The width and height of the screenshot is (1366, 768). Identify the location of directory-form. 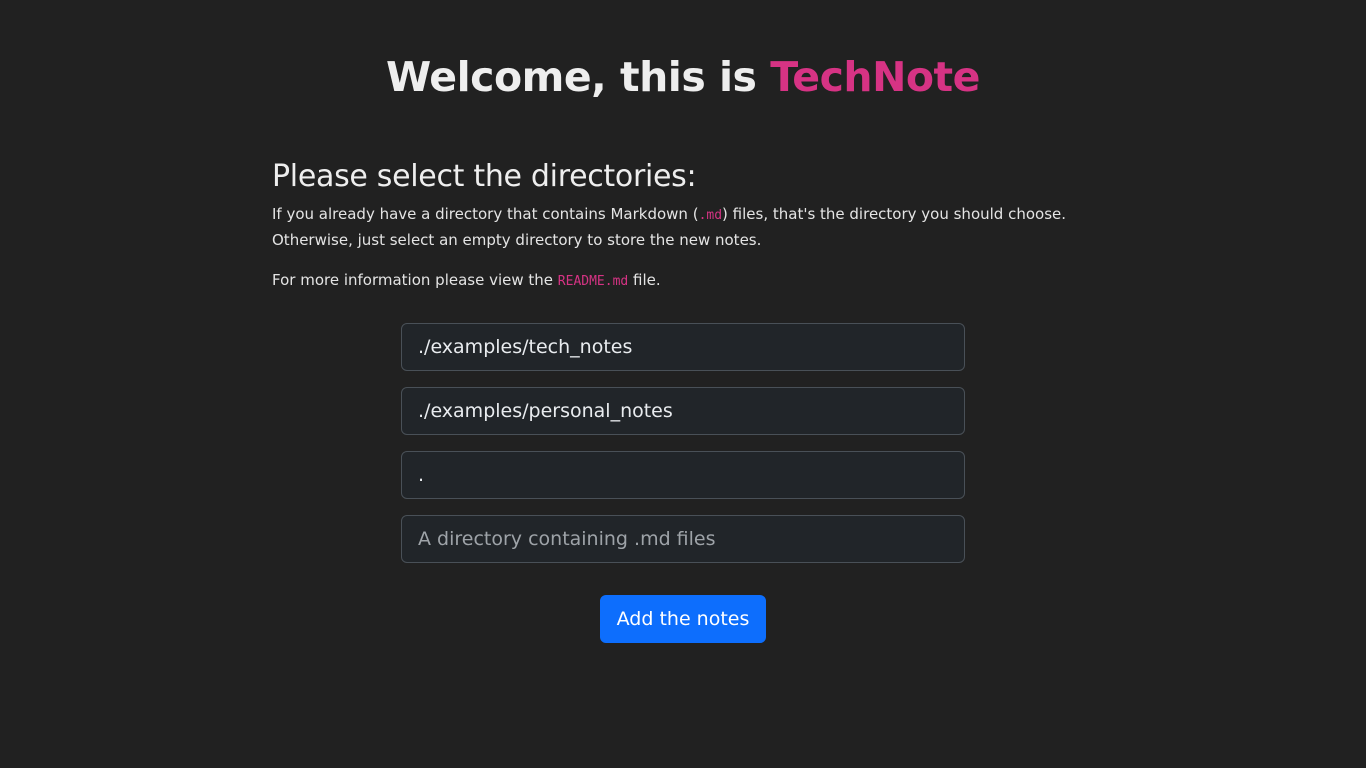
(683, 451).